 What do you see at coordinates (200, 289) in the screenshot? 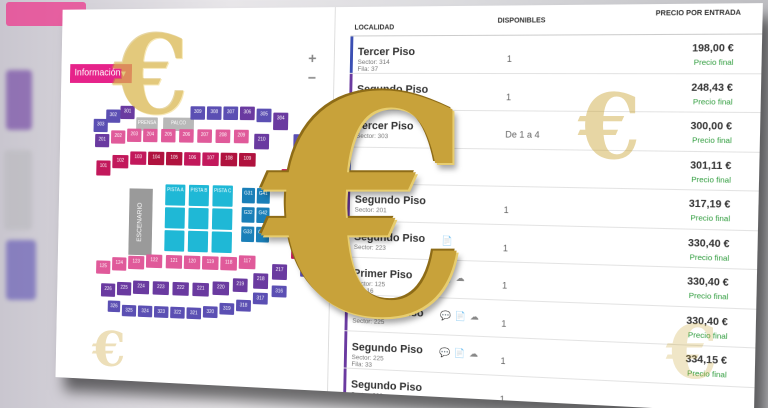
I see `seat-section: 221` at bounding box center [200, 289].